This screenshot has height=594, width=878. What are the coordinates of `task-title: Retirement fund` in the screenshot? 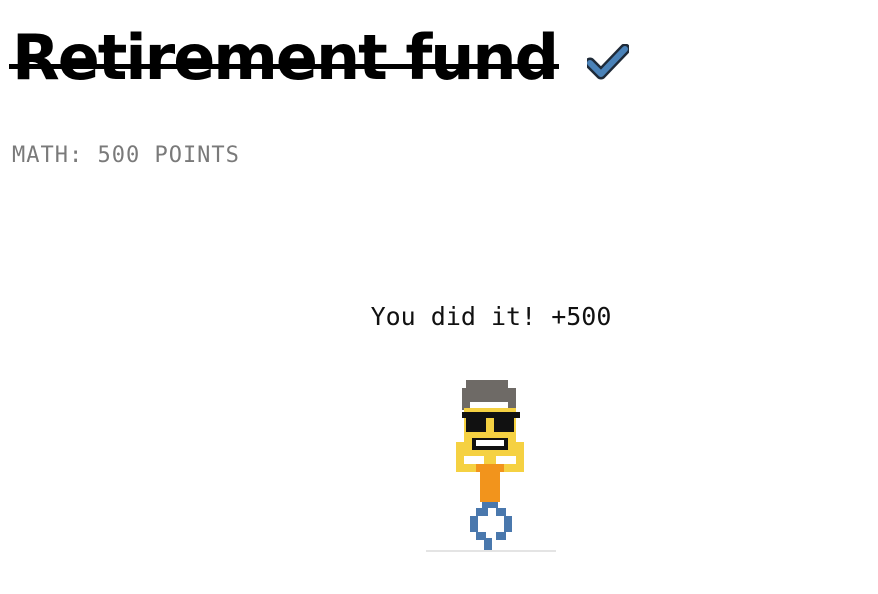 It's located at (284, 58).